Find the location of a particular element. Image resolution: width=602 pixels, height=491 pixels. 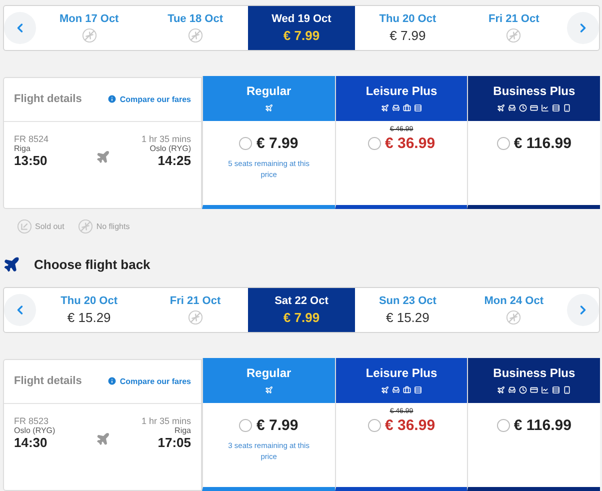

arrival-time: 14:25 is located at coordinates (174, 160).